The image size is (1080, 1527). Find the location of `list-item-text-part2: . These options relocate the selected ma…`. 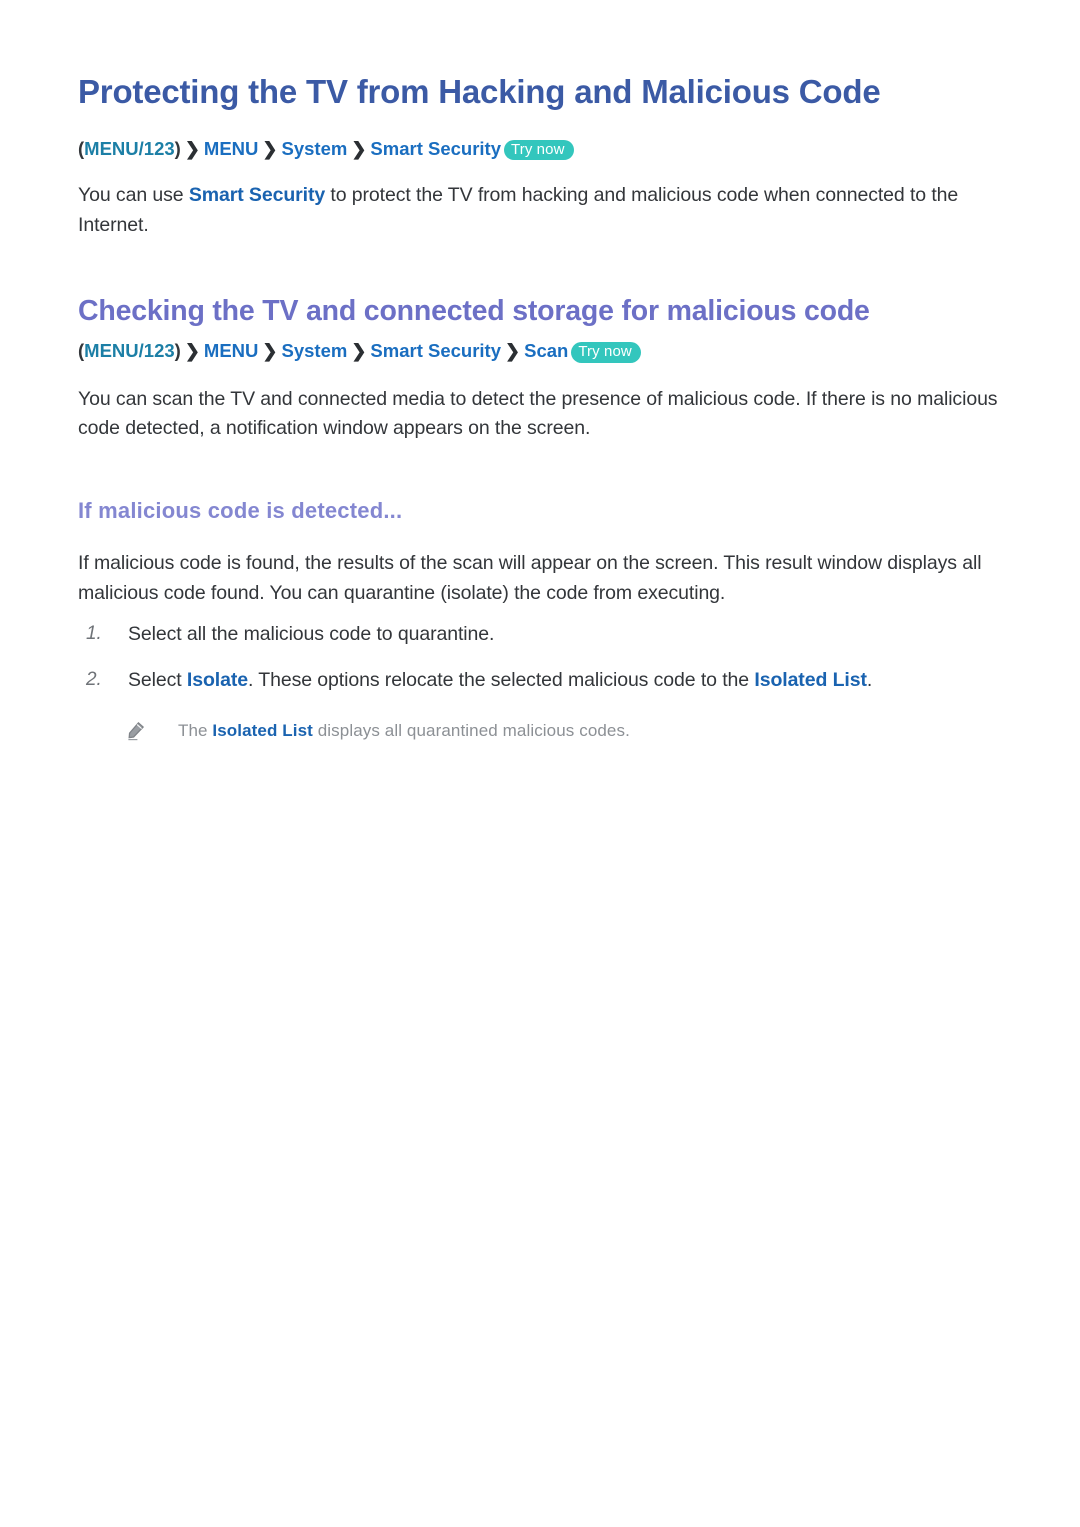

list-item-text-part2: . These options relocate the selected ma… is located at coordinates (501, 679).